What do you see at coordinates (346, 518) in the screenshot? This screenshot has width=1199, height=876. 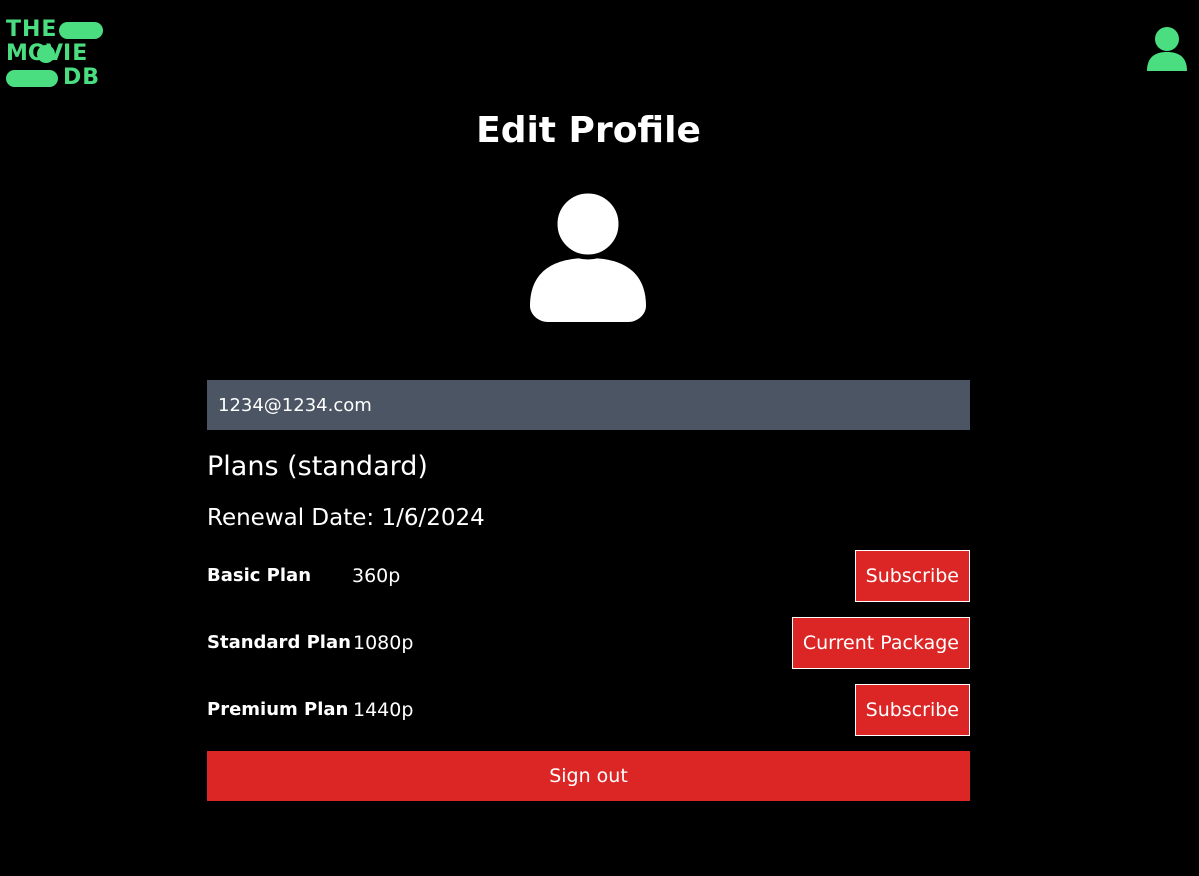 I see `renewal-date: Renewal Date: 1/6/2024` at bounding box center [346, 518].